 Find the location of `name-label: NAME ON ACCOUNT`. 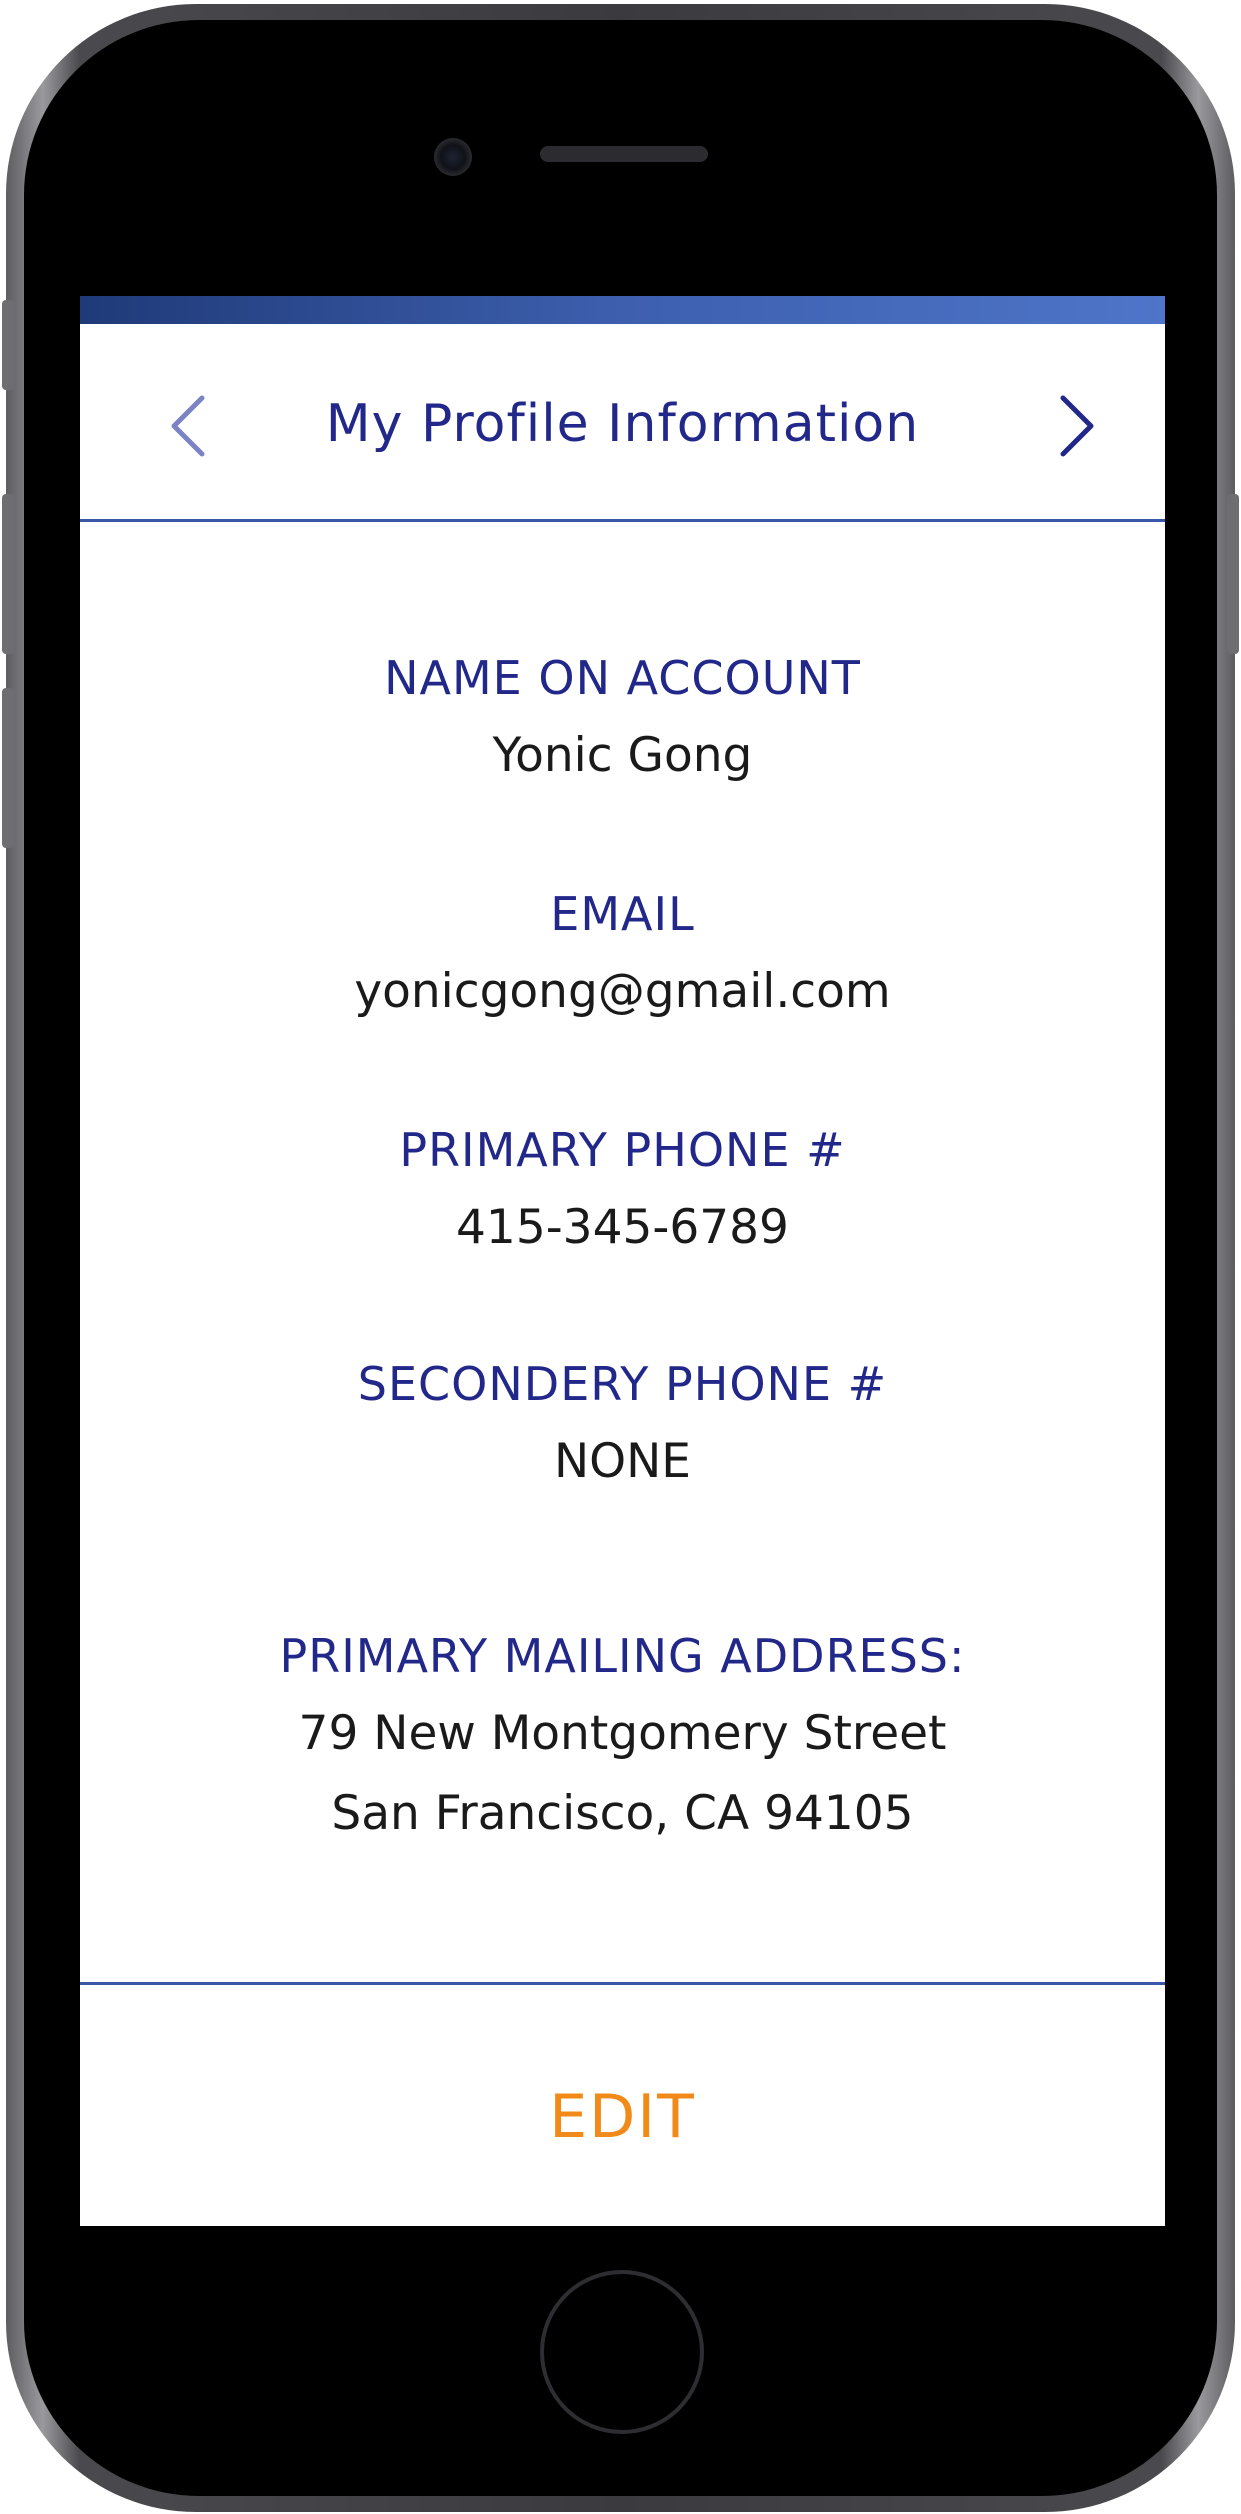

name-label: NAME ON ACCOUNT is located at coordinates (622, 678).